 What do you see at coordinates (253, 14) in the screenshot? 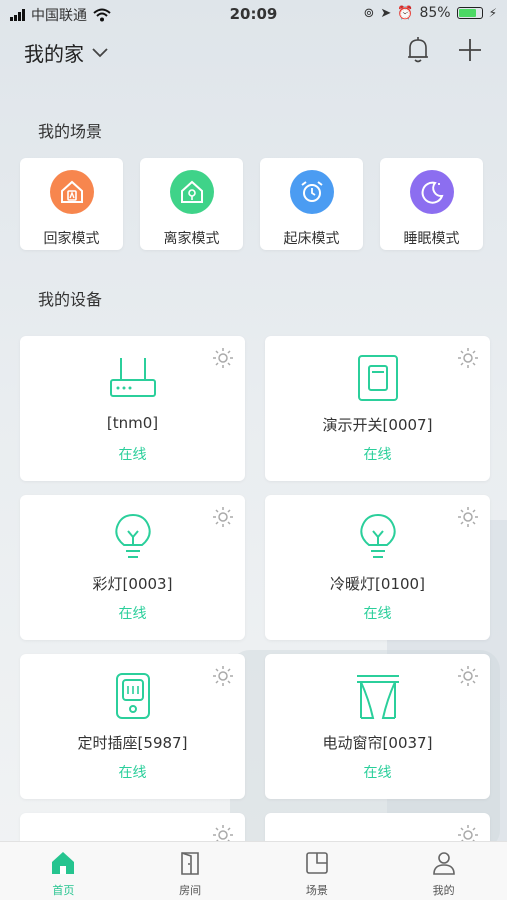
I see `status-bar: 中国联通 20:09 ⊚ ➤ ⏰ 85% ⚡` at bounding box center [253, 14].